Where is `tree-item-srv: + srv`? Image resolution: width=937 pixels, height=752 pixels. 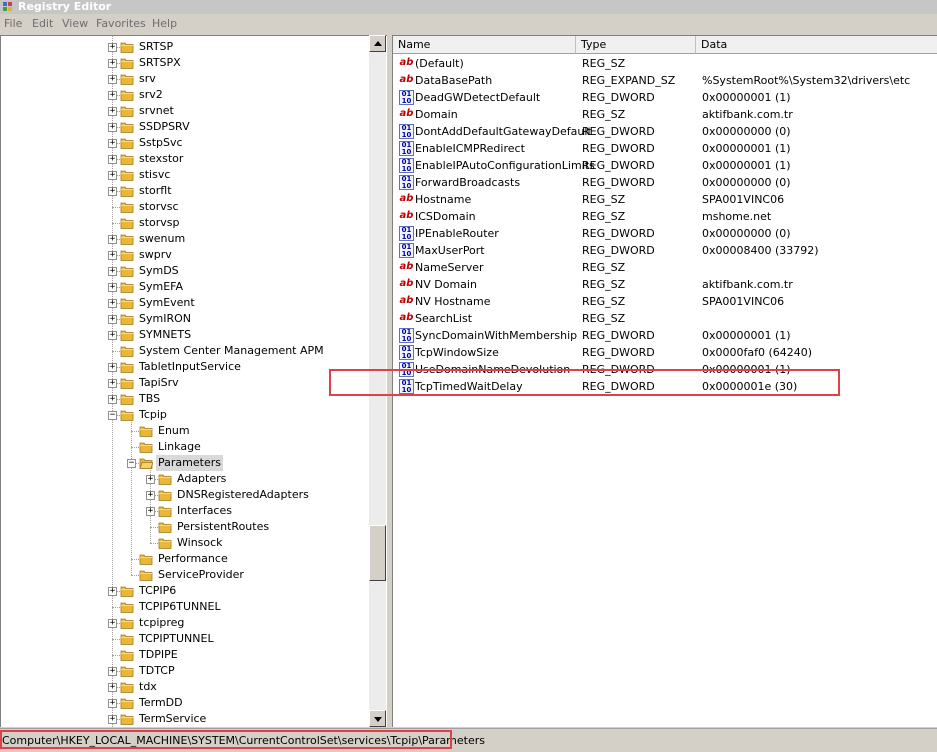 tree-item-srv: + srv is located at coordinates (186, 79).